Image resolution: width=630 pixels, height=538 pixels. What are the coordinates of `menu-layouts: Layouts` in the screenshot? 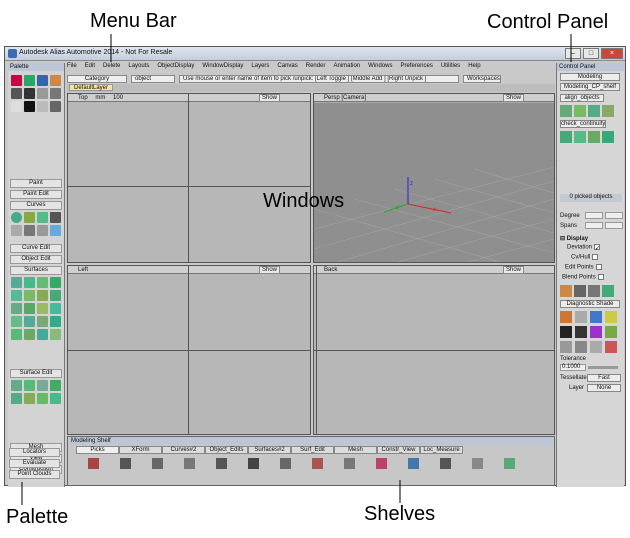 It's located at (138, 67).